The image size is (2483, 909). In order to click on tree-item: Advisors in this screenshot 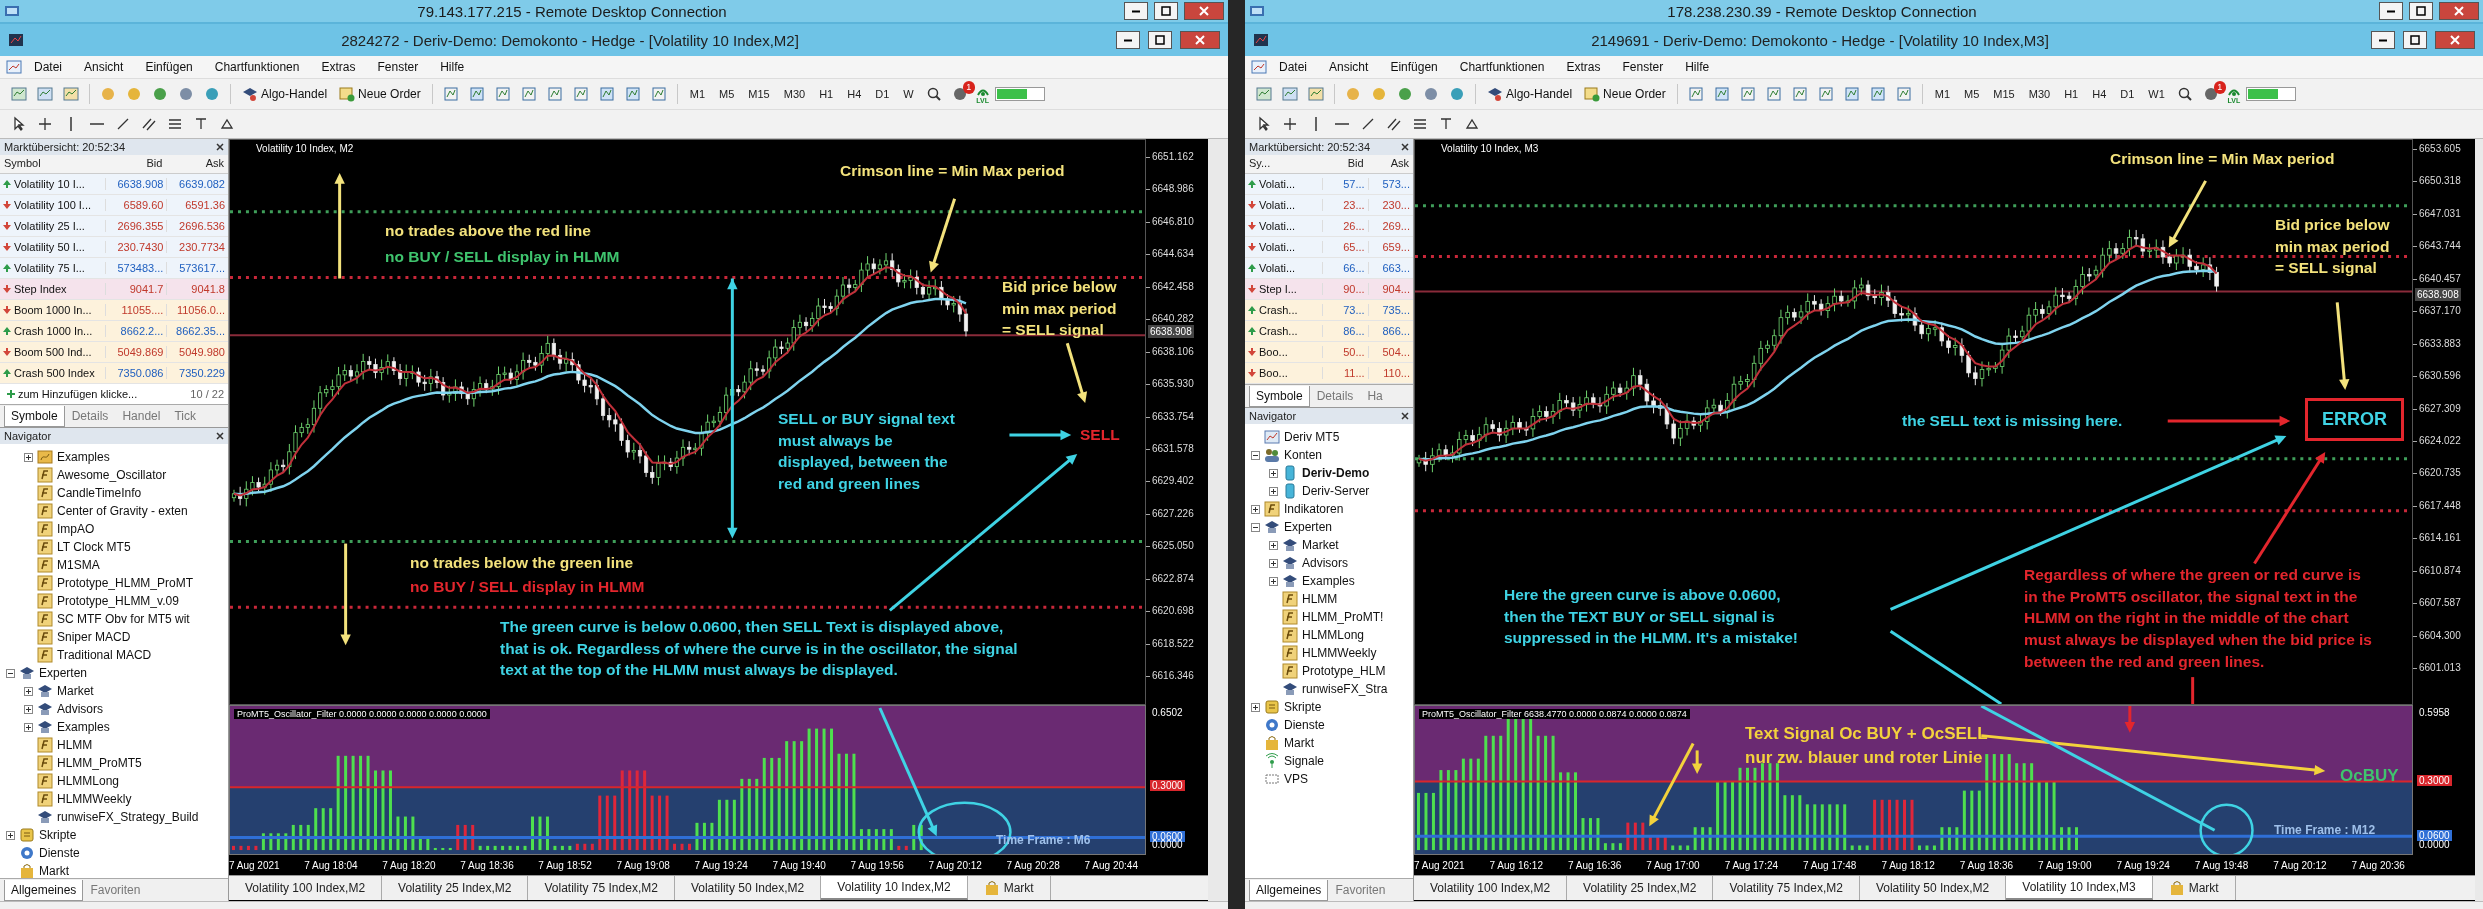, I will do `click(1325, 563)`.